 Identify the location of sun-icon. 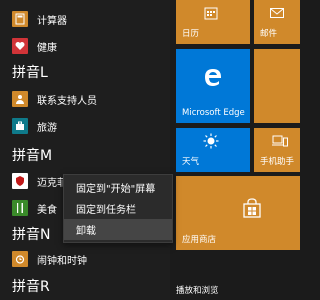
(211, 142).